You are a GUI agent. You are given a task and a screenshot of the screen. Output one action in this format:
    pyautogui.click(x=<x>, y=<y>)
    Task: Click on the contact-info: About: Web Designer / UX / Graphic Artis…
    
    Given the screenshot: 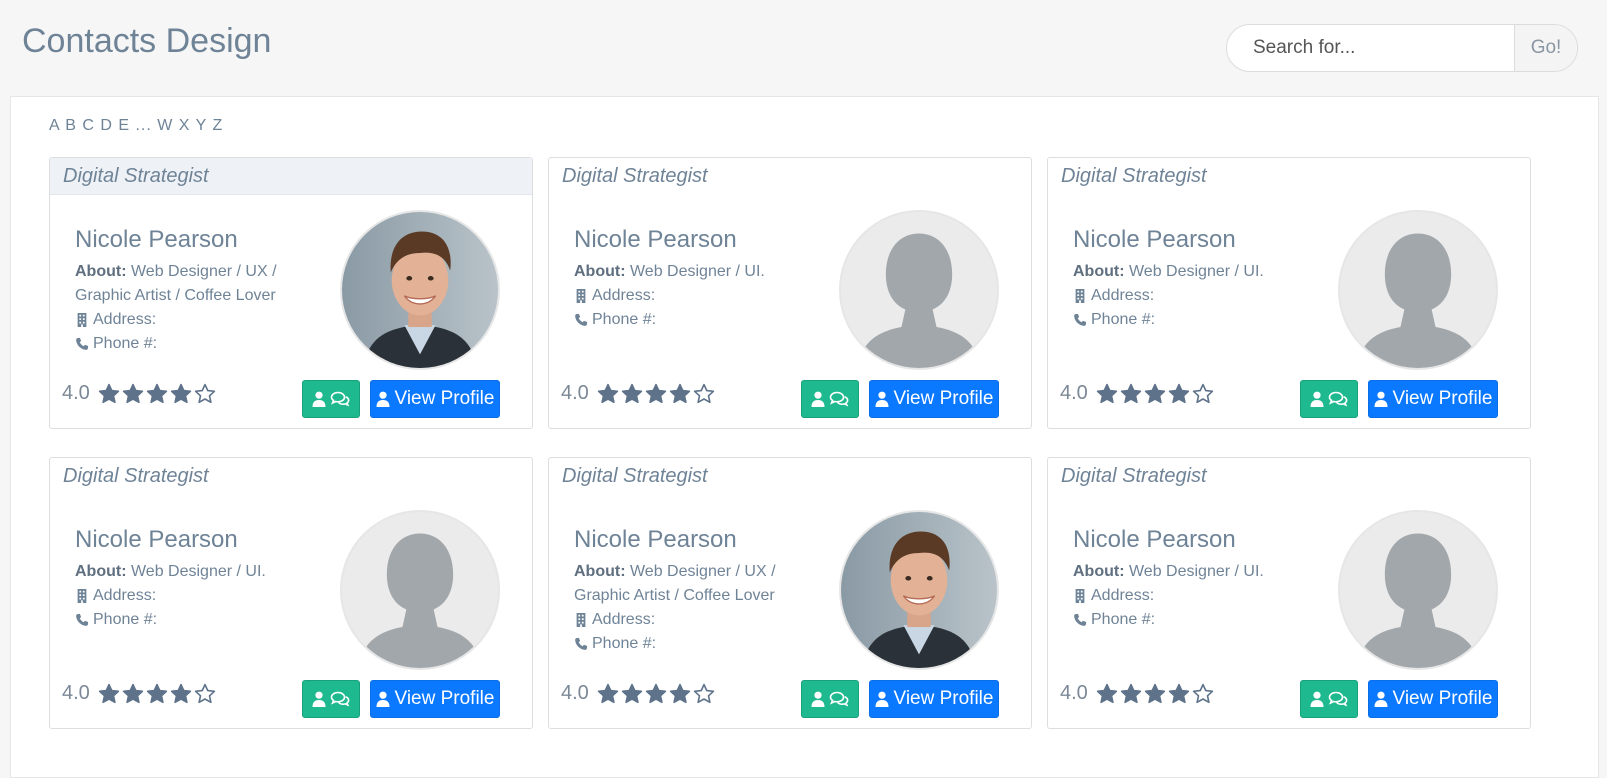 What is the action you would take?
    pyautogui.click(x=197, y=308)
    